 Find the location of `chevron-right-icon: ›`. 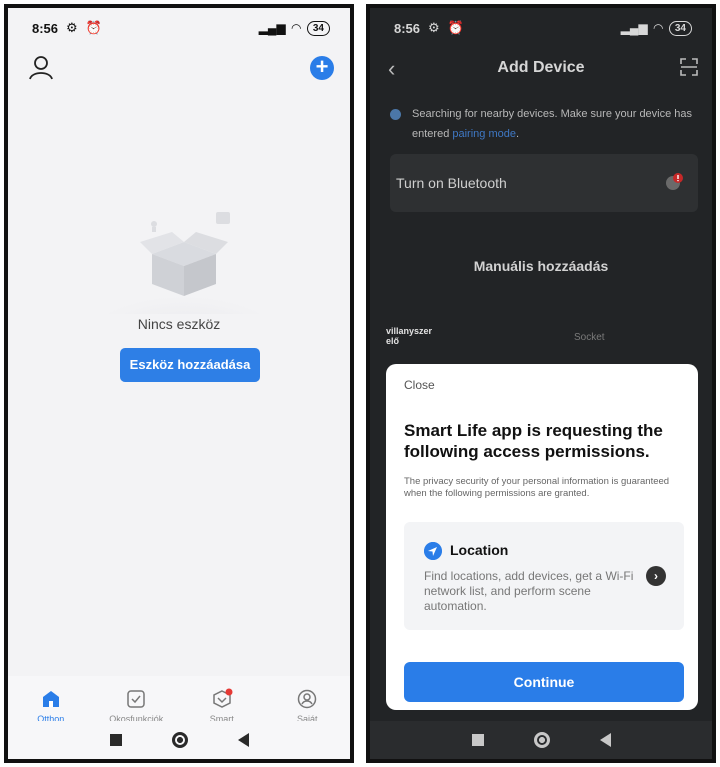

chevron-right-icon: › is located at coordinates (656, 576).